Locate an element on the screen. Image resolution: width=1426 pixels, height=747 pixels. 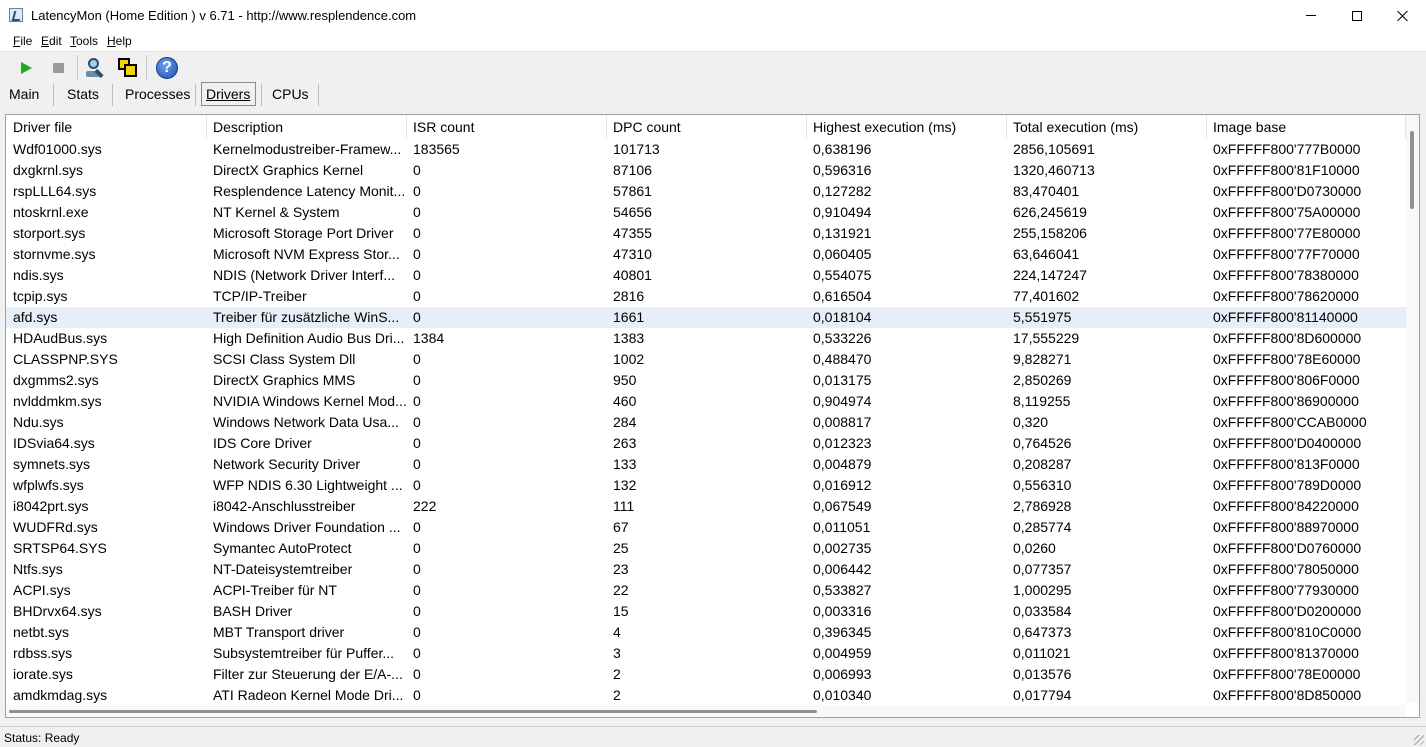
table-cell: 2816 is located at coordinates (629, 296).